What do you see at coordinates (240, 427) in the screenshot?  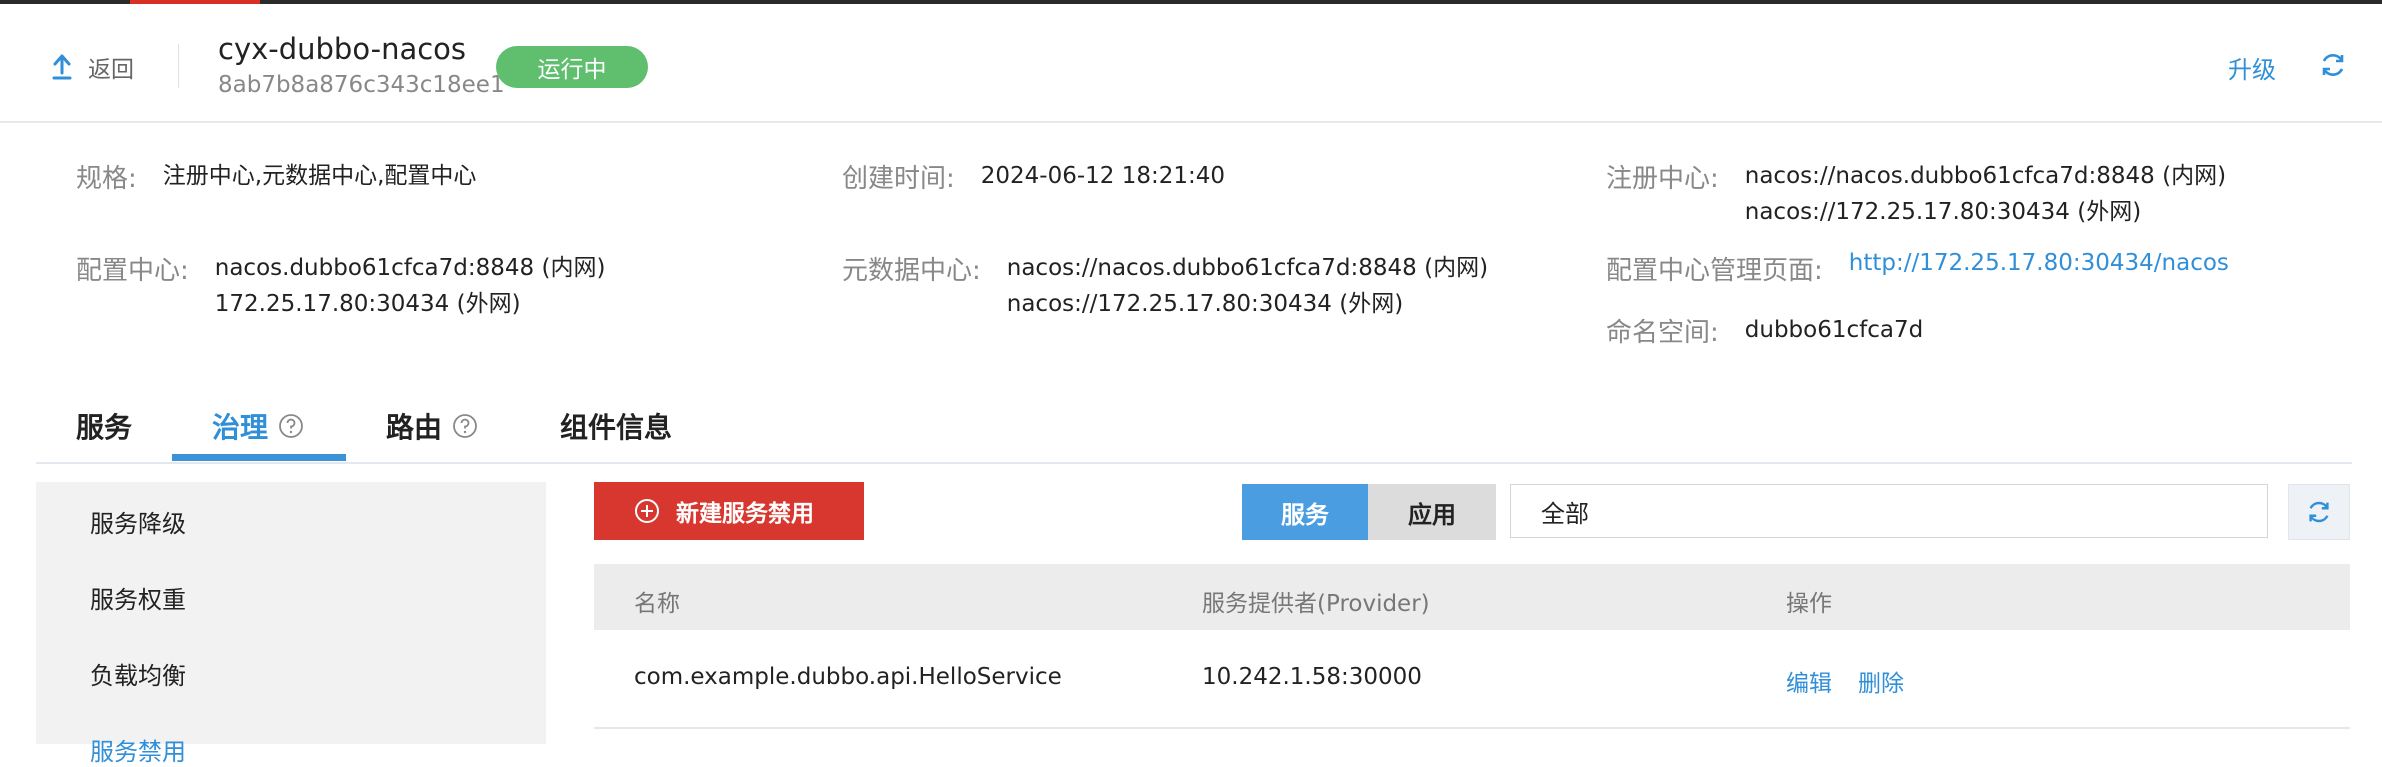 I see `tab-governance-label: 治理` at bounding box center [240, 427].